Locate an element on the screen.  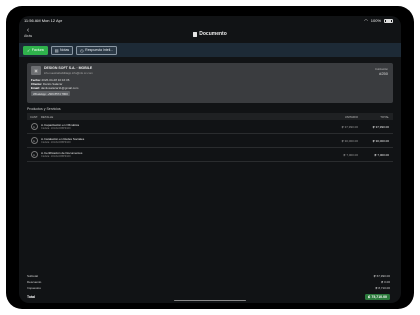
factura-label: Factura is located at coordinates (37, 50).